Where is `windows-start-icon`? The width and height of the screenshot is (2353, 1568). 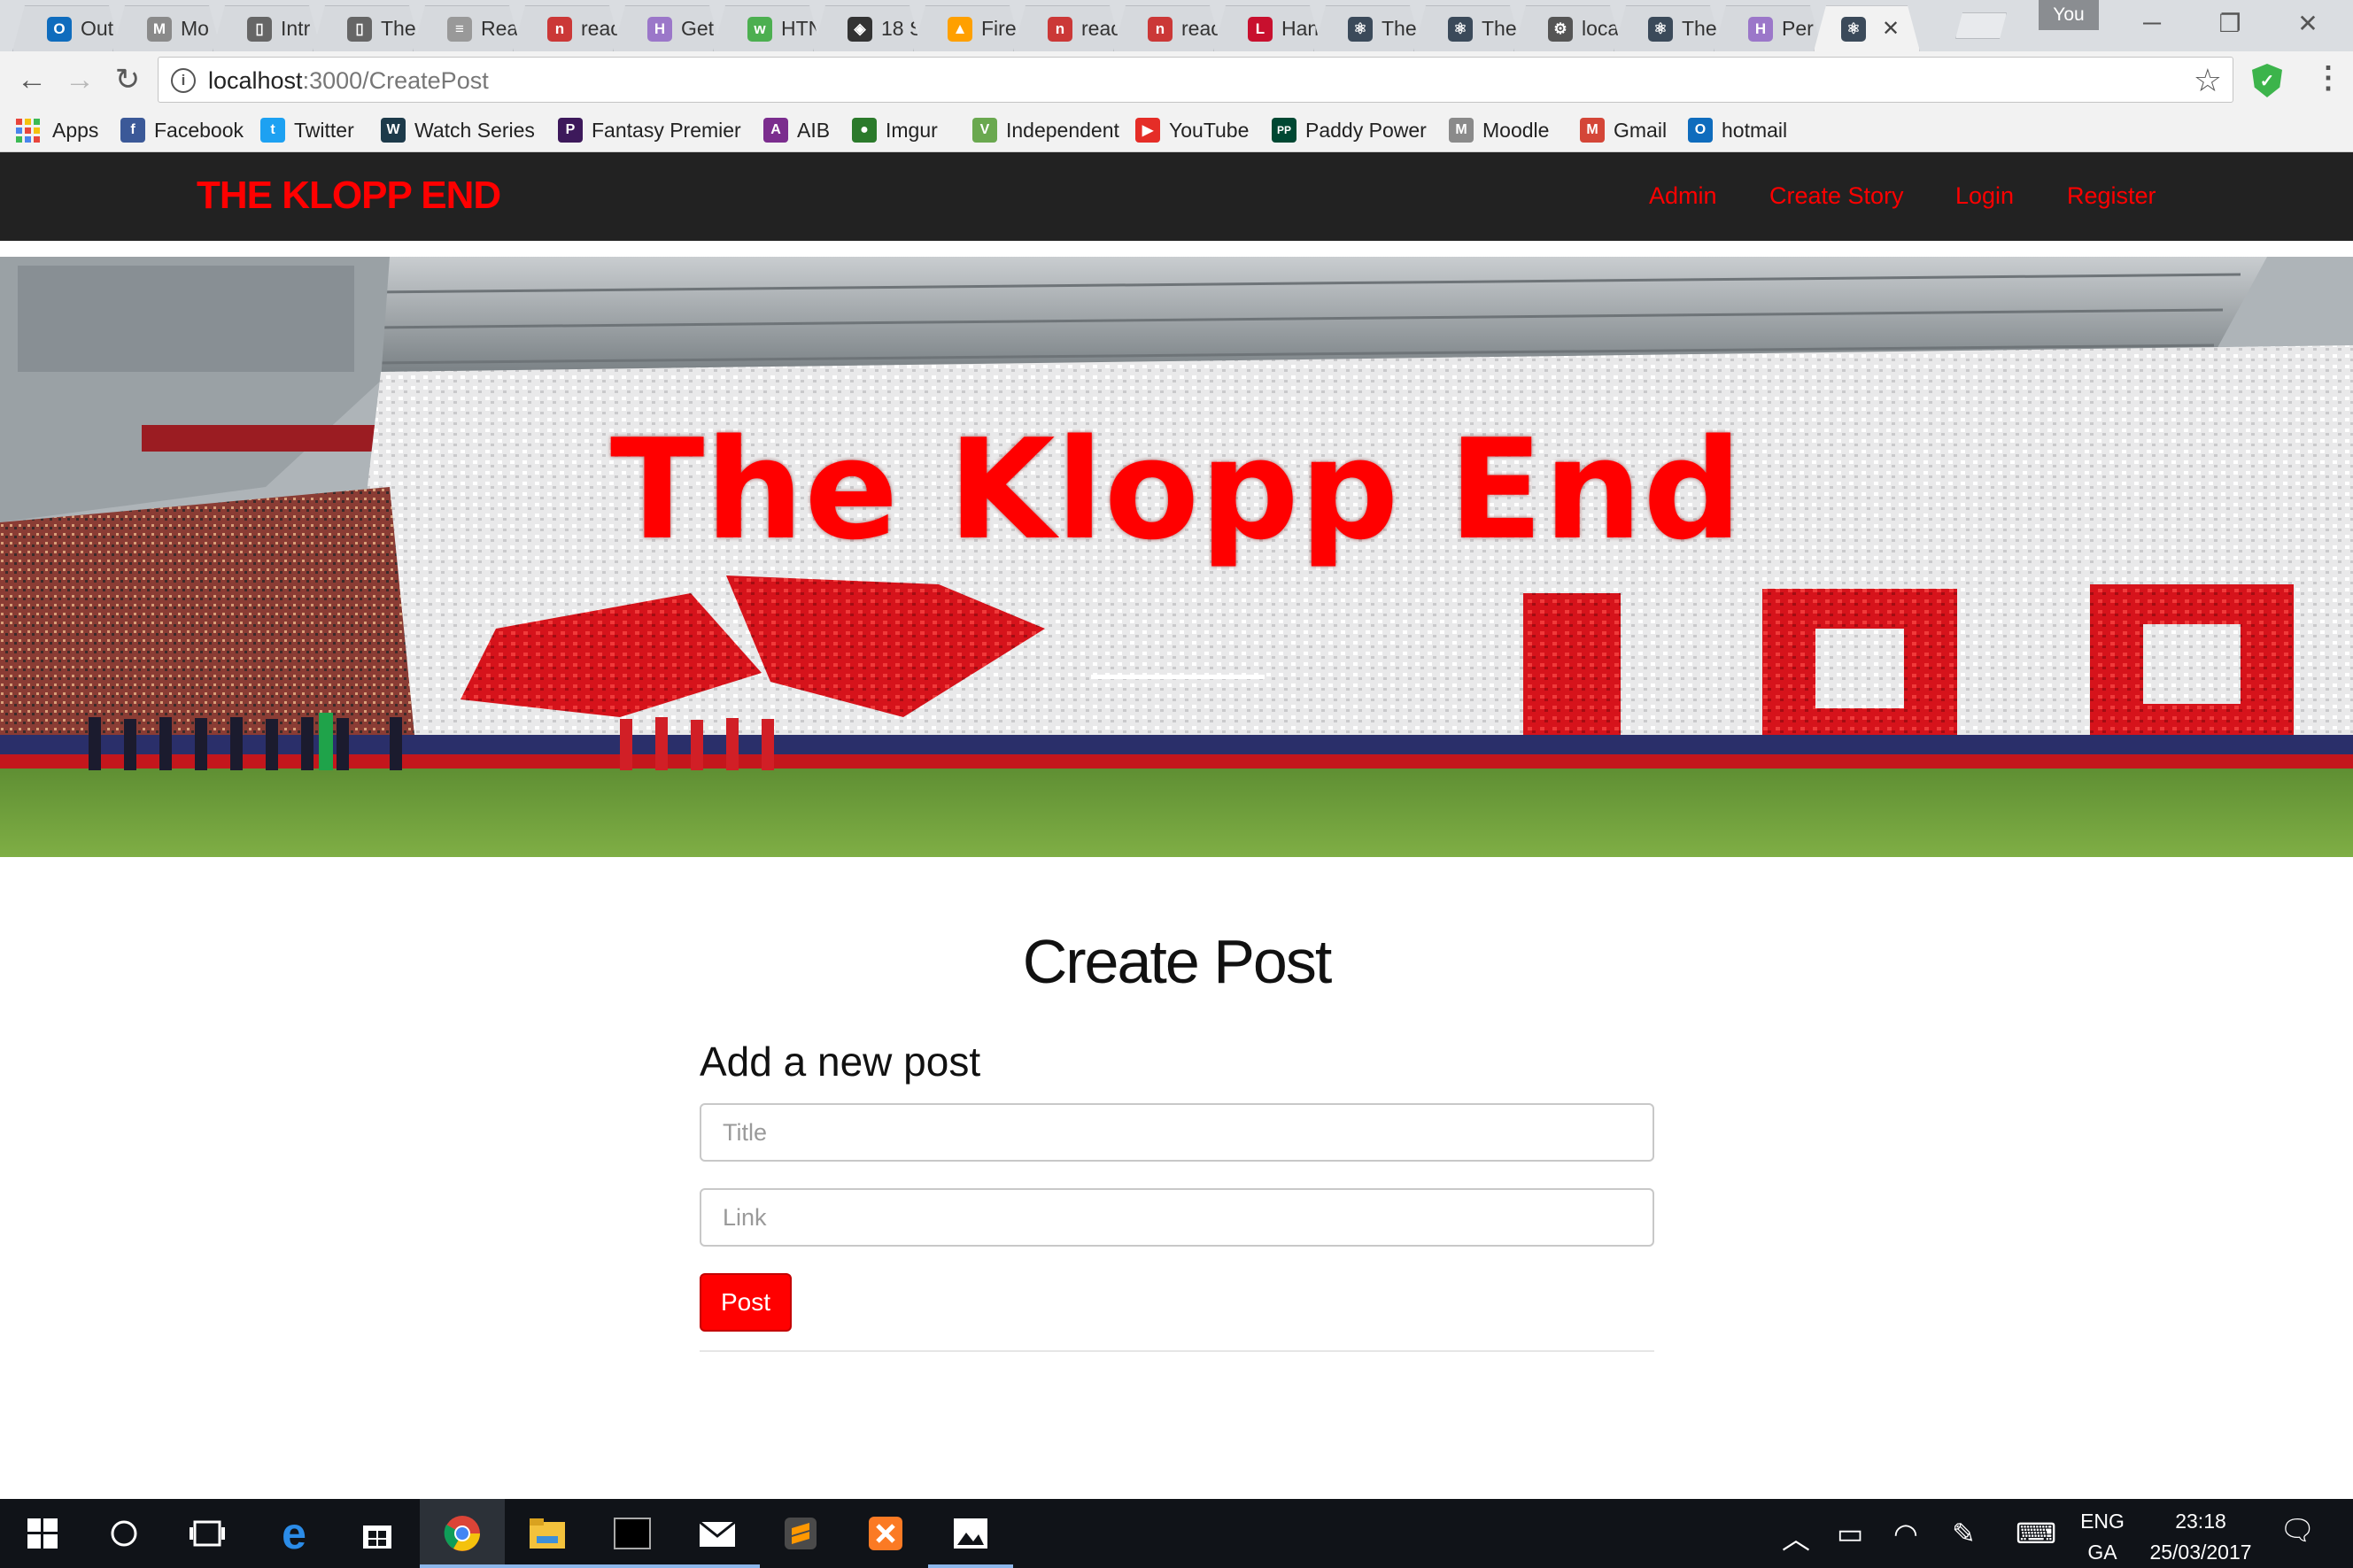
windows-start-icon is located at coordinates (42, 1534).